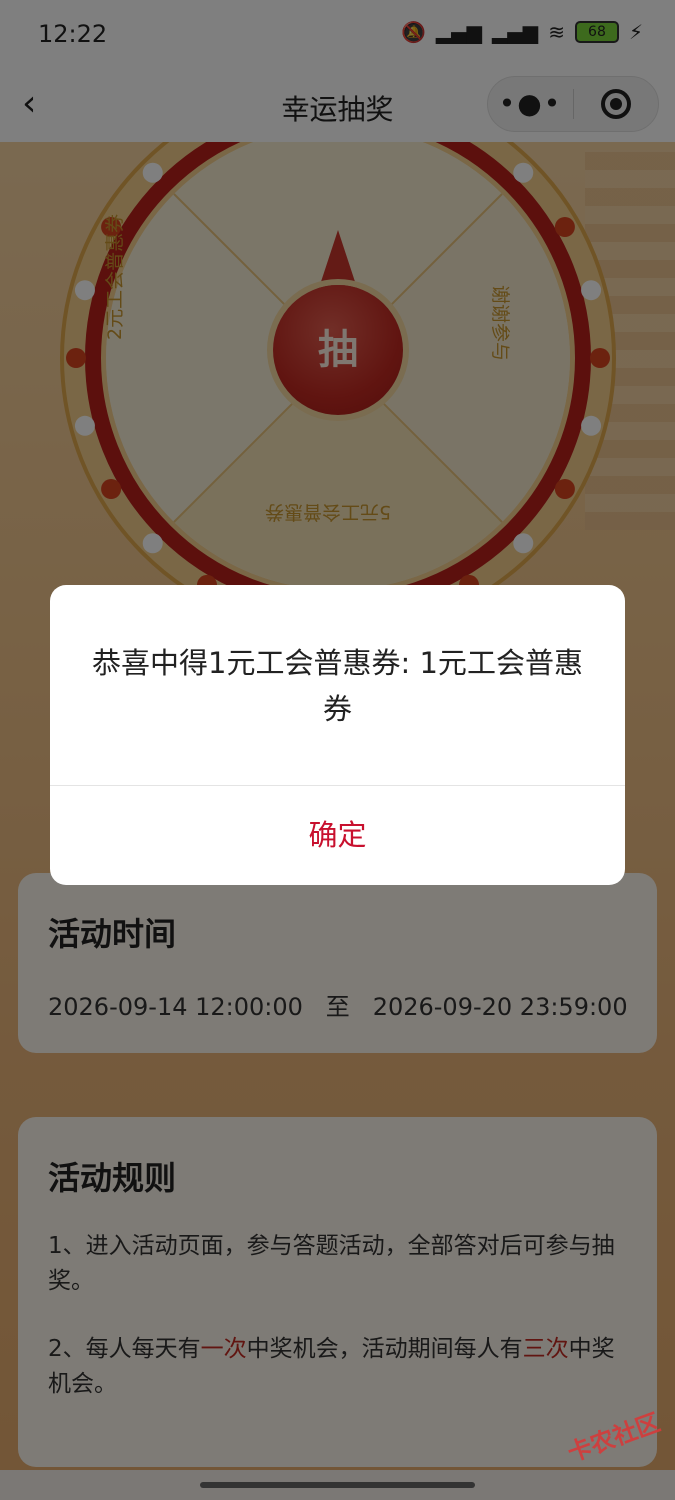  Describe the element at coordinates (337, 686) in the screenshot. I see `dialog-message: 恭喜中得1元工会普惠券: 1元工会普惠券` at that location.